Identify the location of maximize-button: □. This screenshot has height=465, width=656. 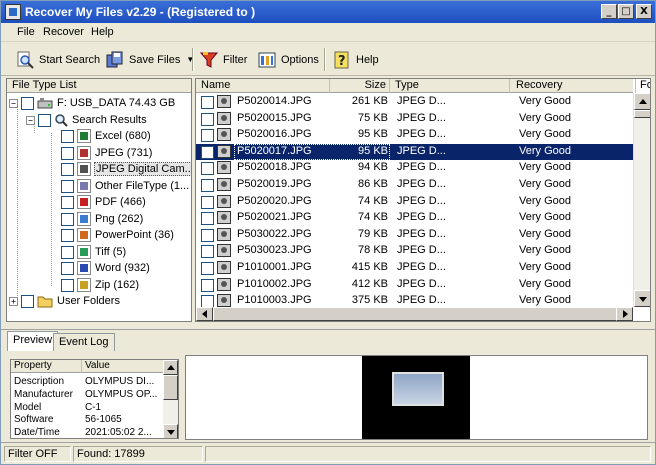
(626, 11).